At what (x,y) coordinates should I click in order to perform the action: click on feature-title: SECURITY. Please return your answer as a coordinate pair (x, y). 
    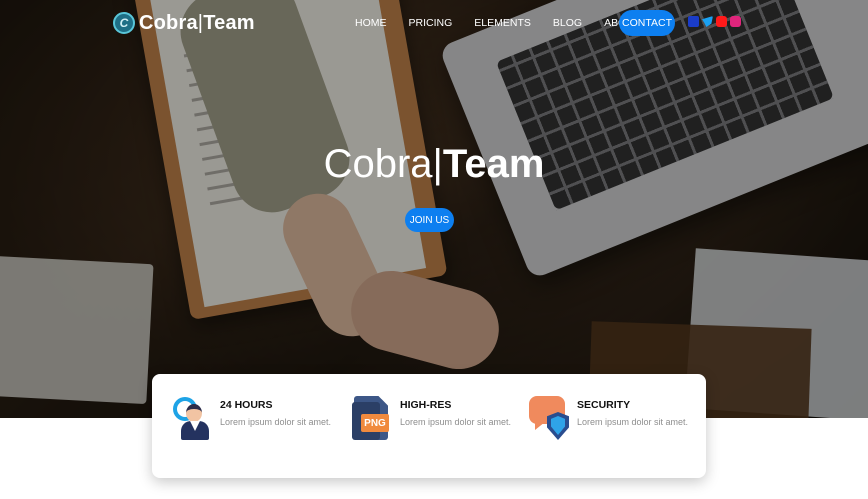
    Looking at the image, I should click on (604, 405).